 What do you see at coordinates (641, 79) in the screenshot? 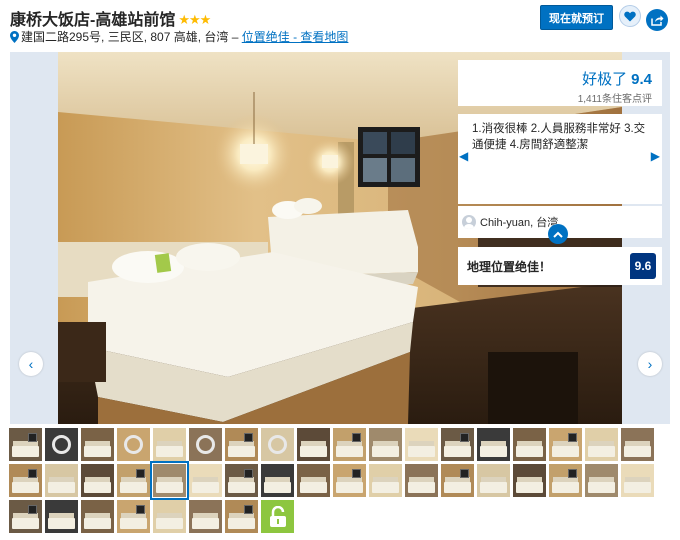
I see `review-score-value: 9.4` at bounding box center [641, 79].